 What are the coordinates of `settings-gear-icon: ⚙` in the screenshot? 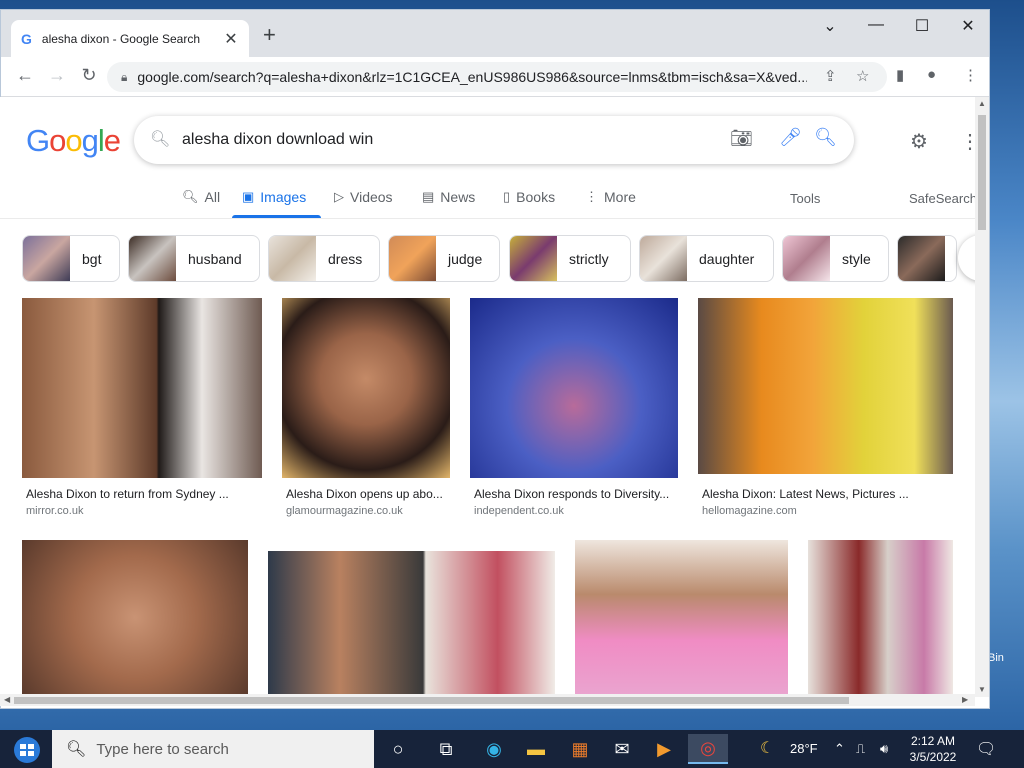 It's located at (919, 141).